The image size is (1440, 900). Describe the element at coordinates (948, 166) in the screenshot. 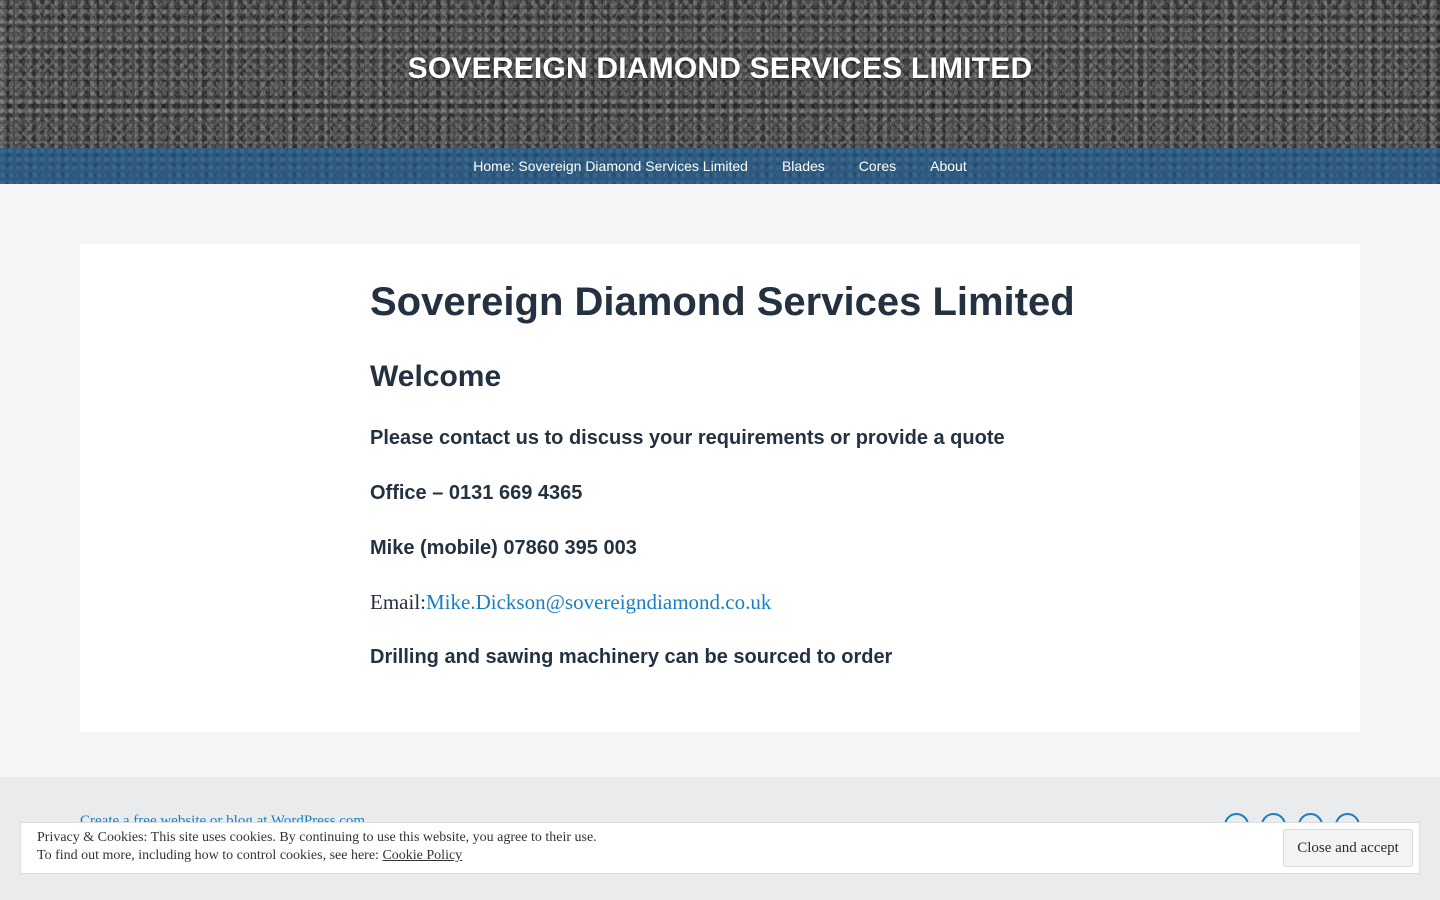

I see `nav-item-about: About` at that location.